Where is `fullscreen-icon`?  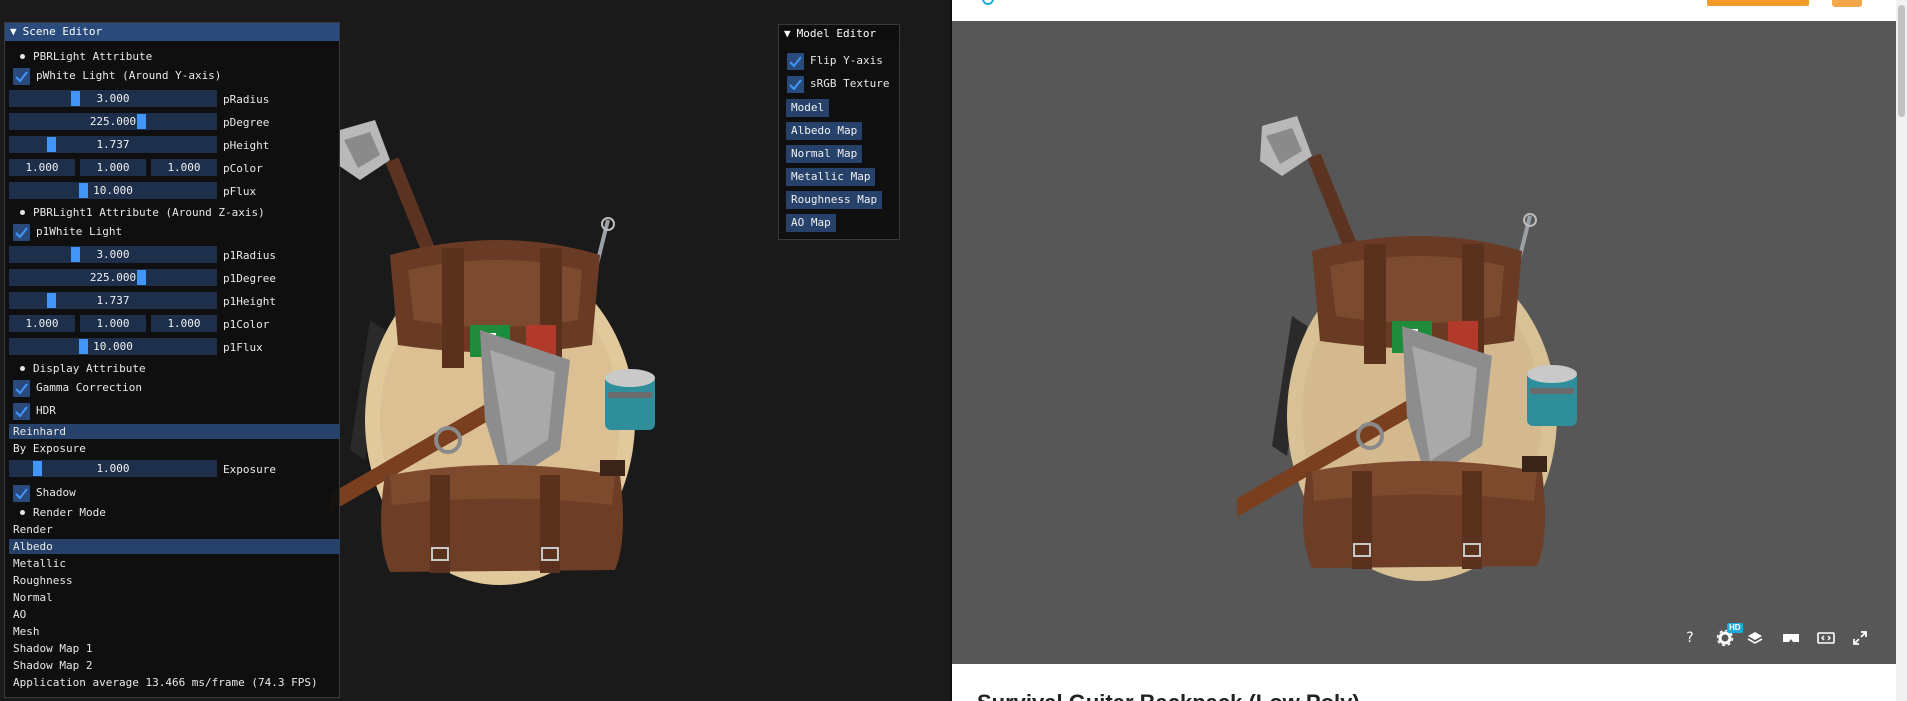 fullscreen-icon is located at coordinates (1860, 638).